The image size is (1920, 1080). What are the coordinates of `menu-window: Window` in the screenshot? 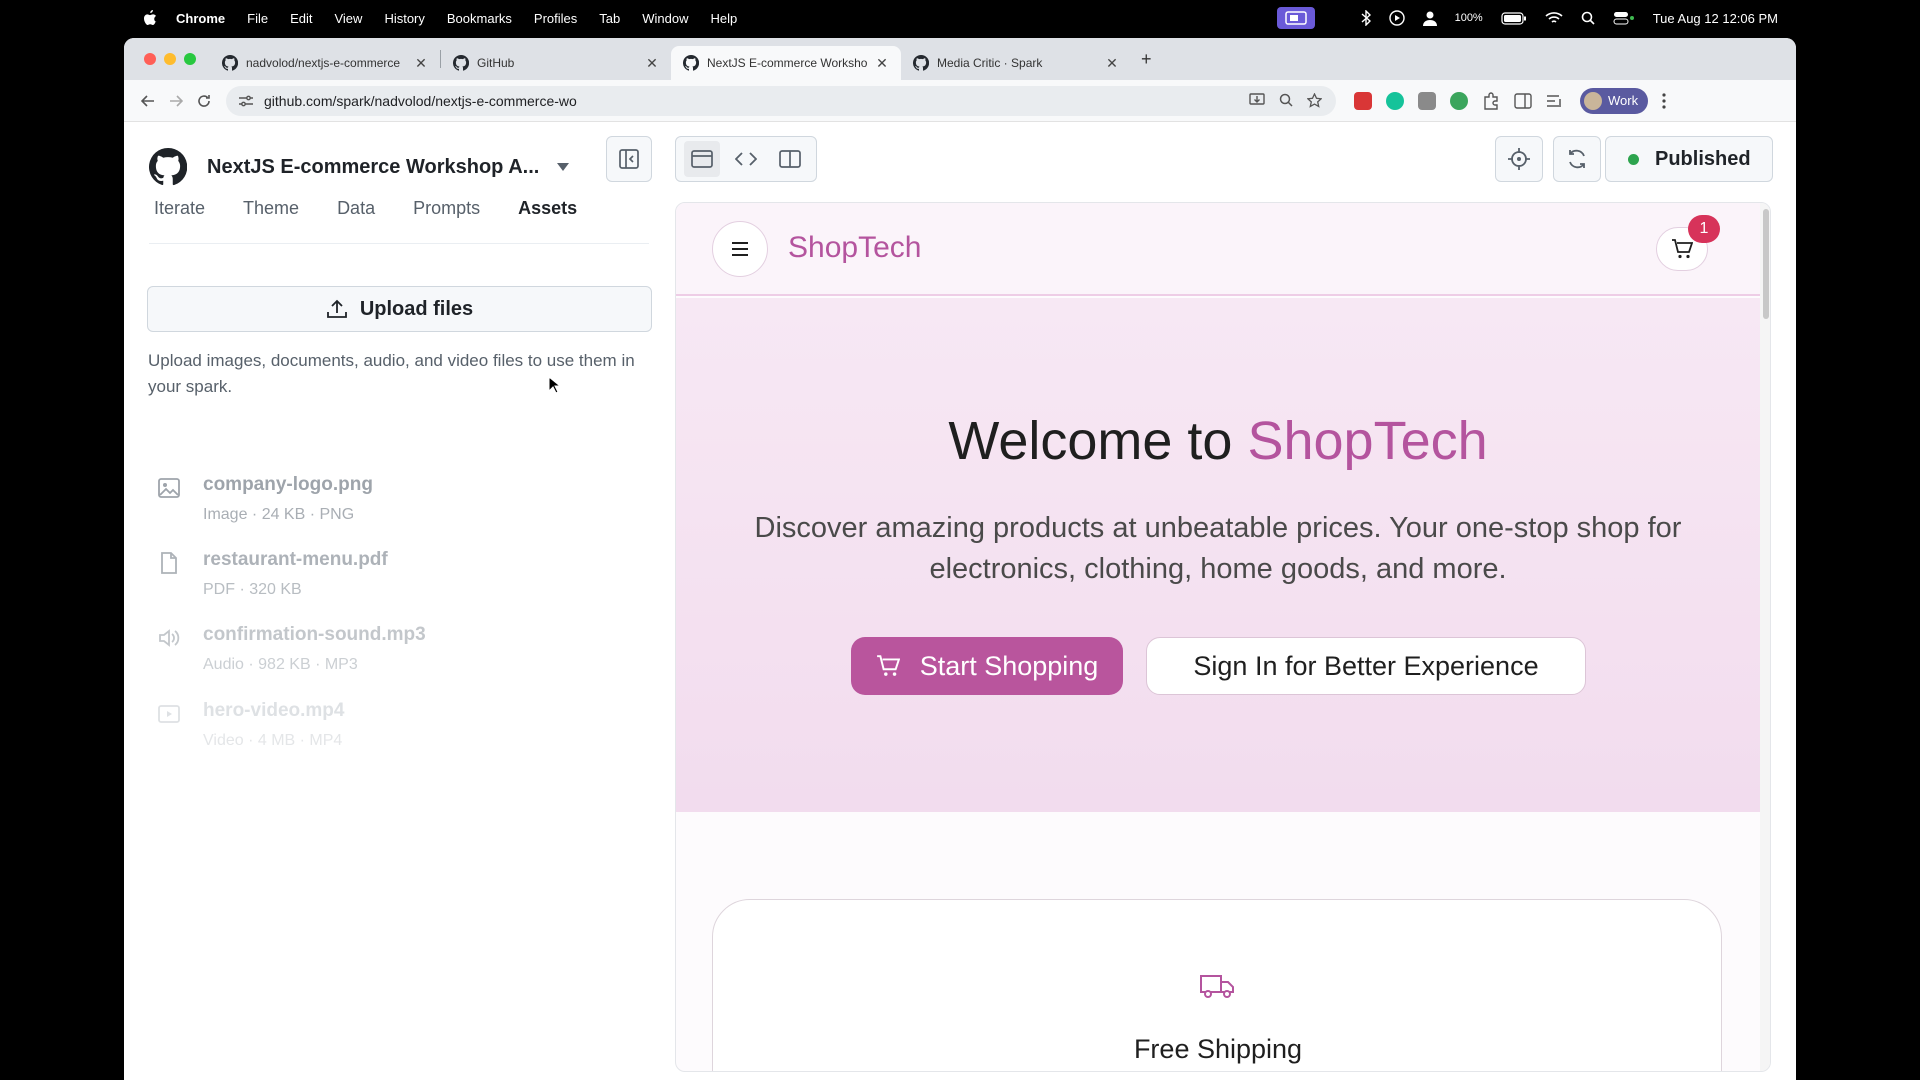 It's located at (665, 18).